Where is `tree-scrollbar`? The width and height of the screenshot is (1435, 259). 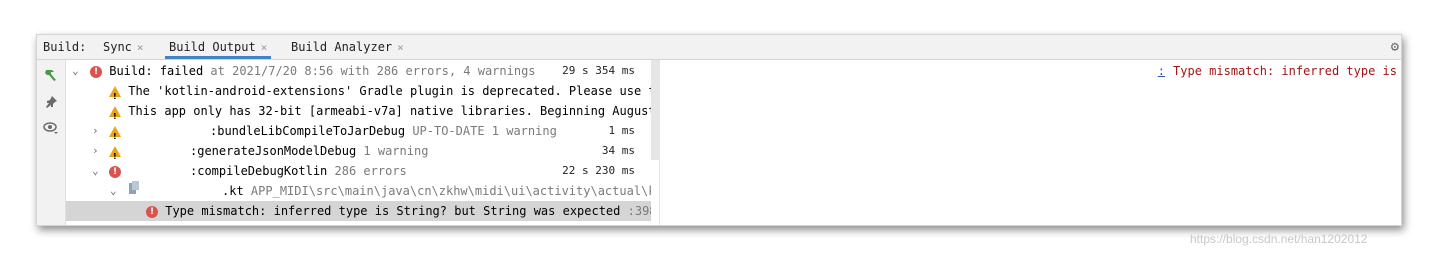
tree-scrollbar is located at coordinates (655, 110).